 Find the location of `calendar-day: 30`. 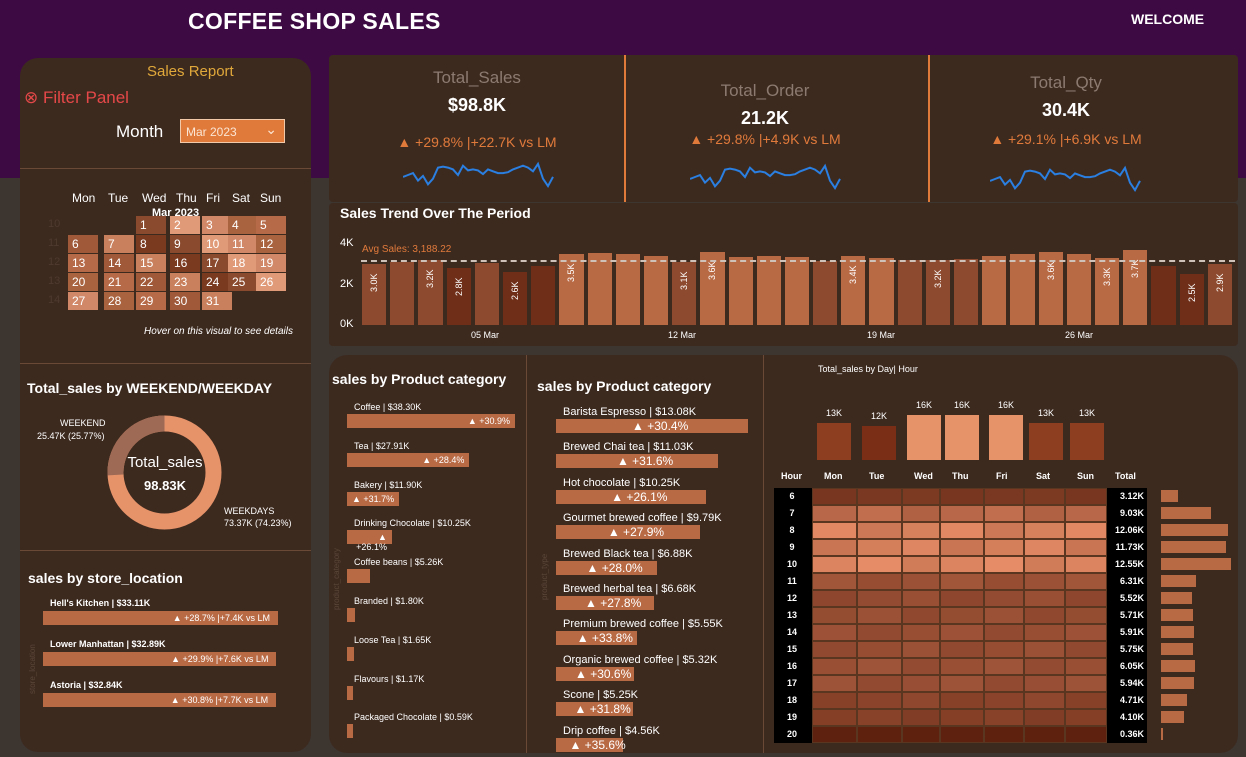

calendar-day: 30 is located at coordinates (185, 301).